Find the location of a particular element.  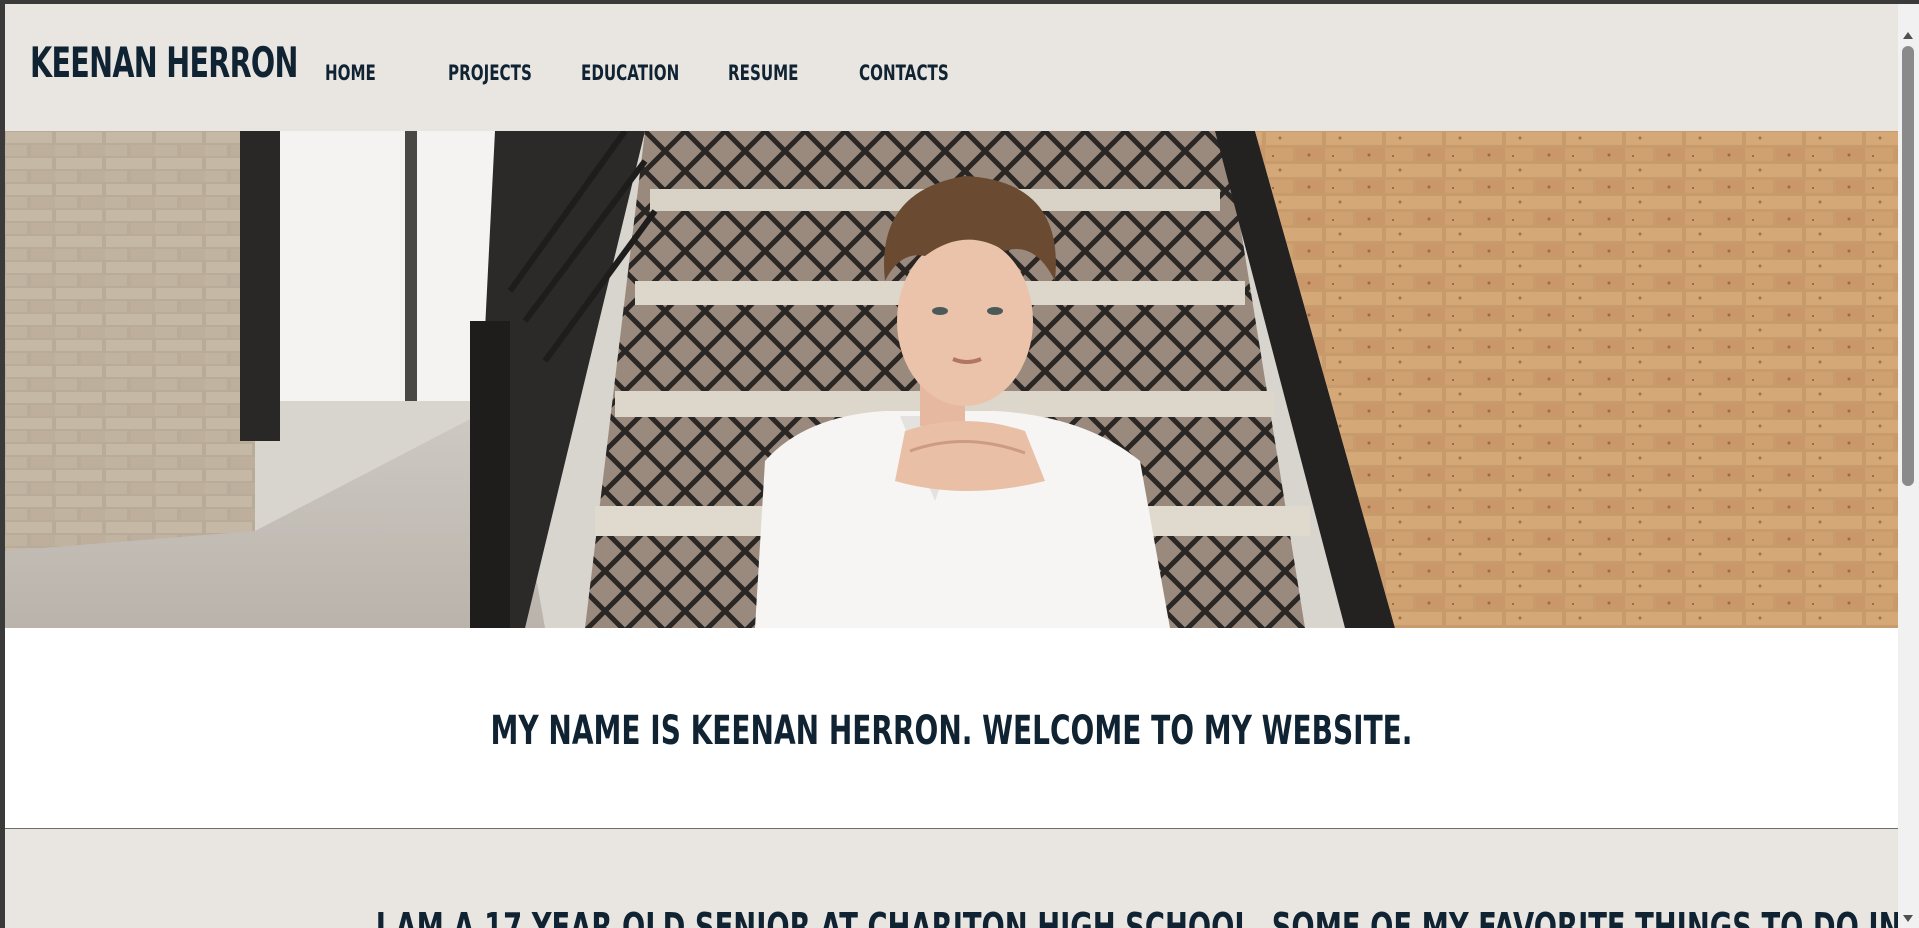

scroll-down-arrow-icon is located at coordinates (1908, 918).